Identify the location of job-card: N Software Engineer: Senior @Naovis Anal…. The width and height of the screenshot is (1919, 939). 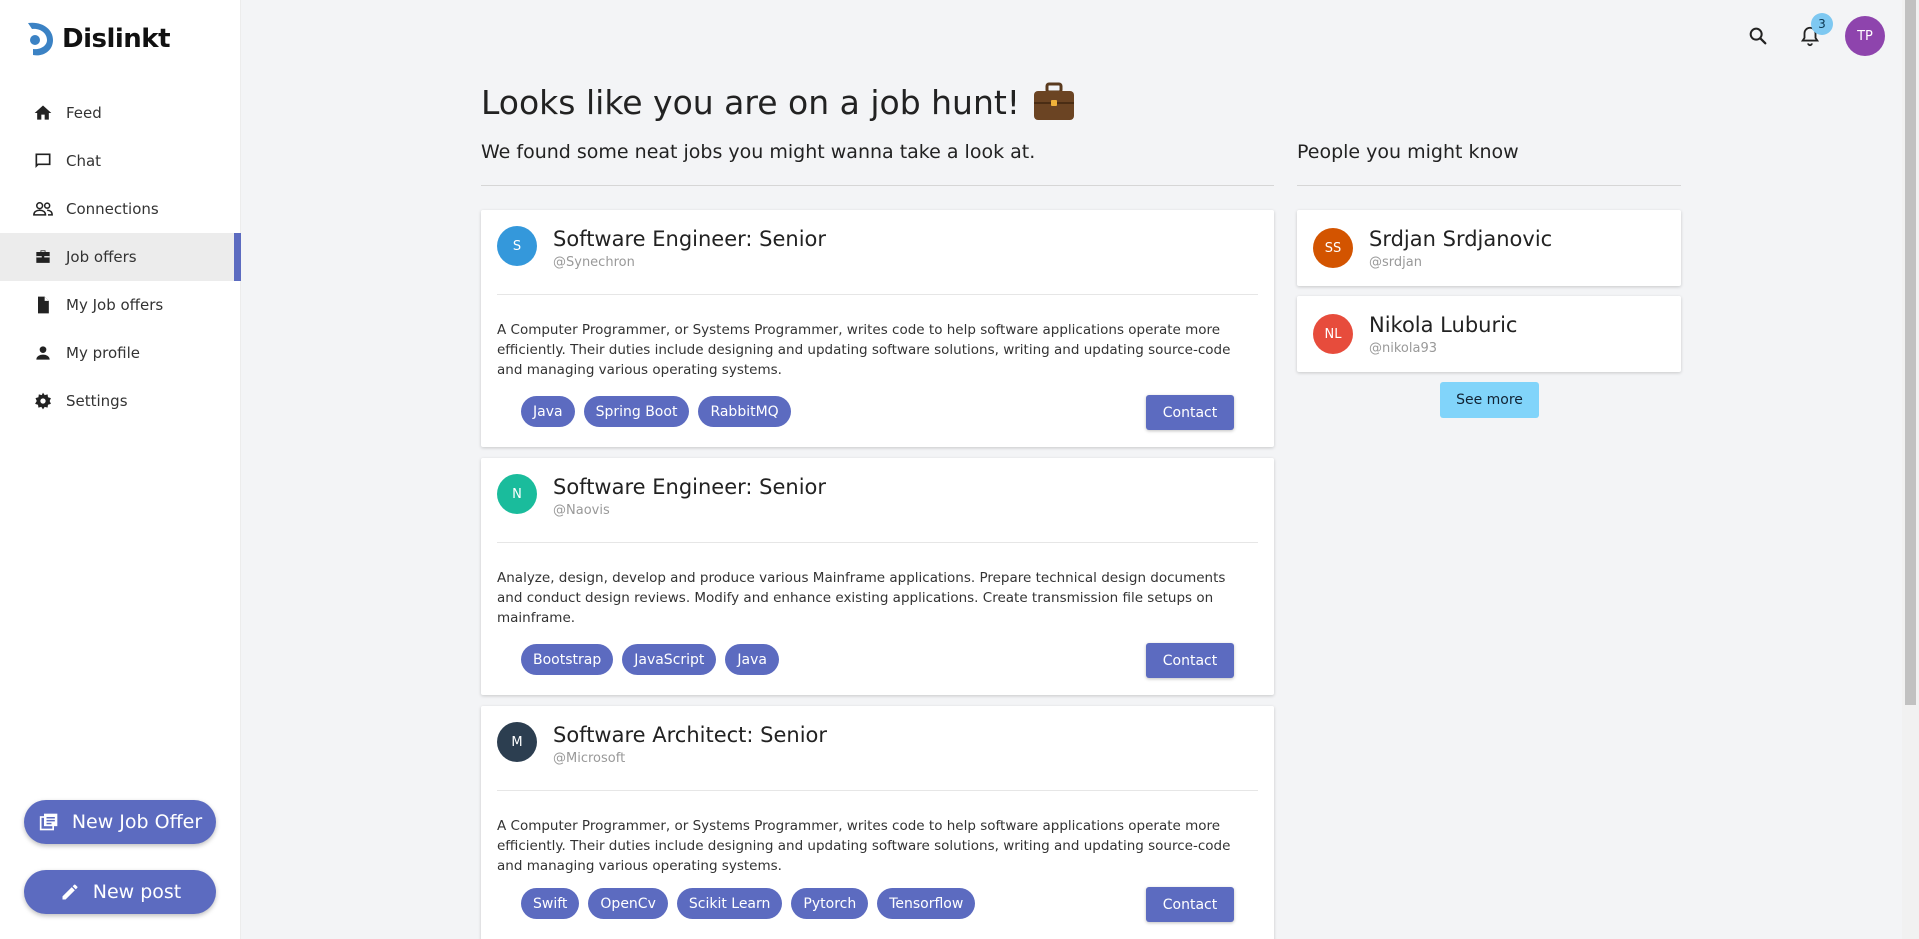
(877, 576).